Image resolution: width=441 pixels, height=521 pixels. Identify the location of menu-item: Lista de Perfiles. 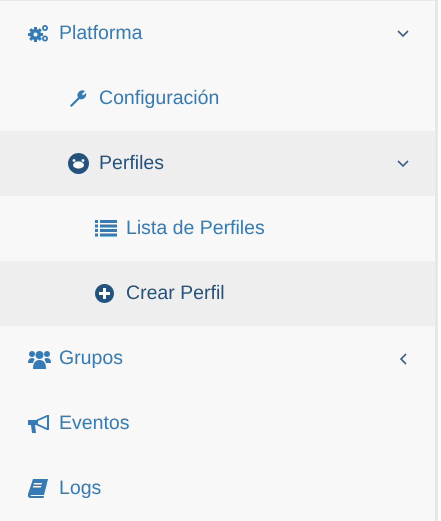
(217, 228).